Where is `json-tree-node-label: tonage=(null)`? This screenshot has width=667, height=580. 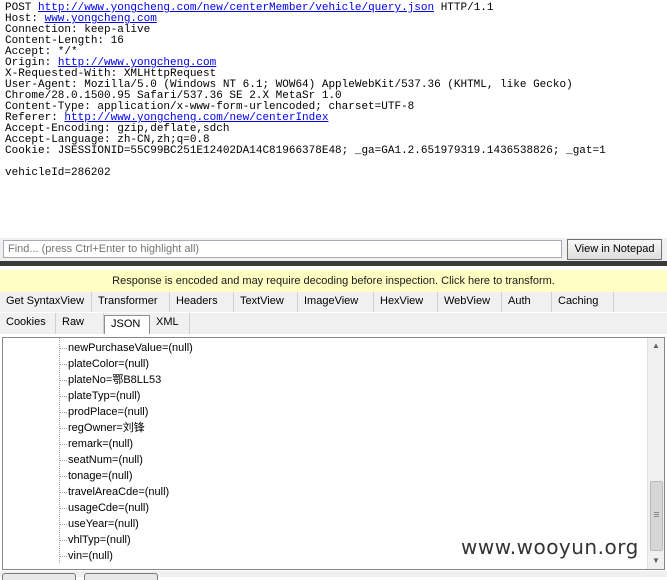
json-tree-node-label: tonage=(null) is located at coordinates (100, 476).